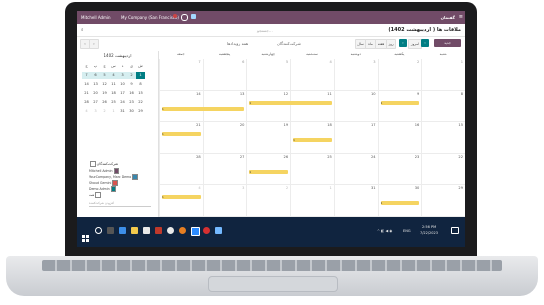 This screenshot has width=544, height=305. I want to click on filter-all-chip: همه رویدادها, so click(237, 43).